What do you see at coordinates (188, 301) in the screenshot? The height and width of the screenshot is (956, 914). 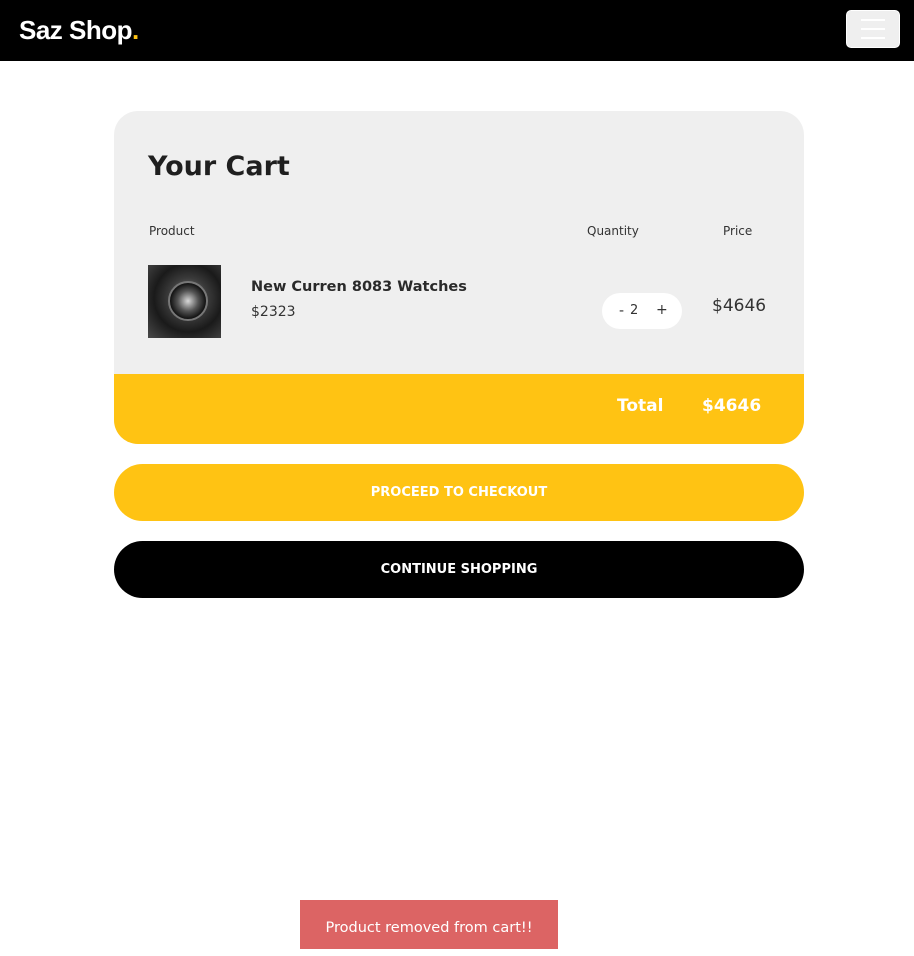 I see `watch-face-graphic` at bounding box center [188, 301].